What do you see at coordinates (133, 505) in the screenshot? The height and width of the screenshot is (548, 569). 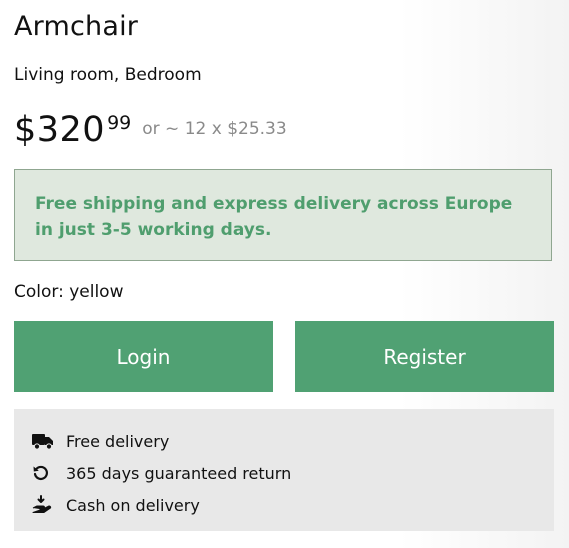 I see `feature-label: Cash on delivery` at bounding box center [133, 505].